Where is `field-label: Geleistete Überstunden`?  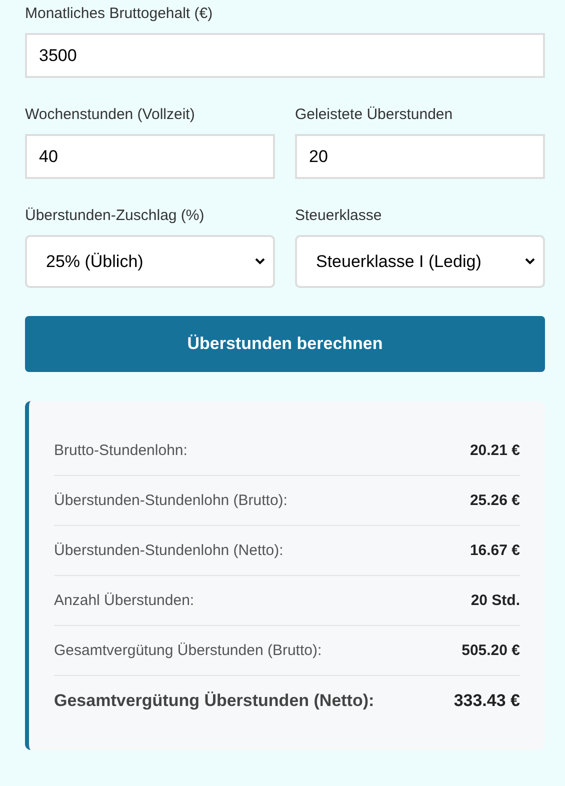
field-label: Geleistete Überstunden is located at coordinates (374, 115).